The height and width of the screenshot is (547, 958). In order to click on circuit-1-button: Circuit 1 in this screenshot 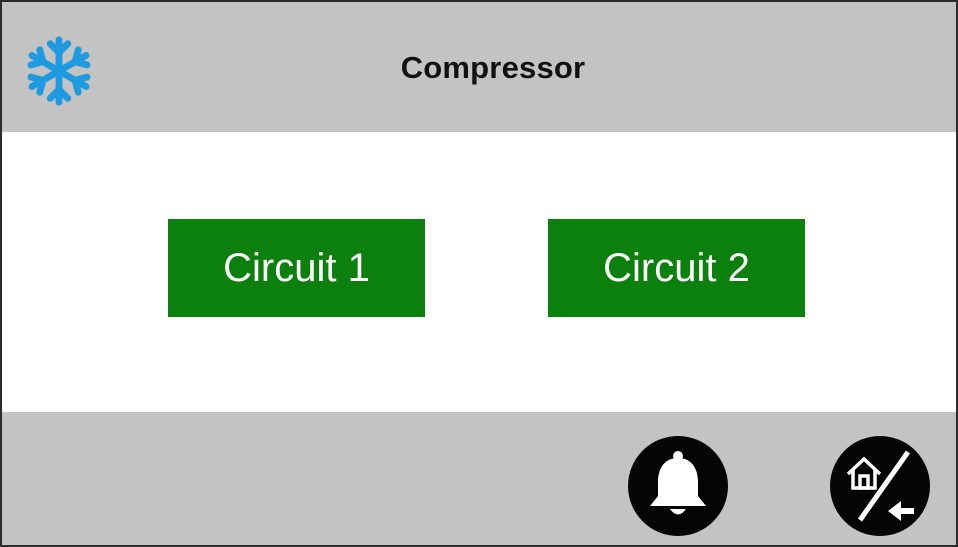, I will do `click(296, 268)`.